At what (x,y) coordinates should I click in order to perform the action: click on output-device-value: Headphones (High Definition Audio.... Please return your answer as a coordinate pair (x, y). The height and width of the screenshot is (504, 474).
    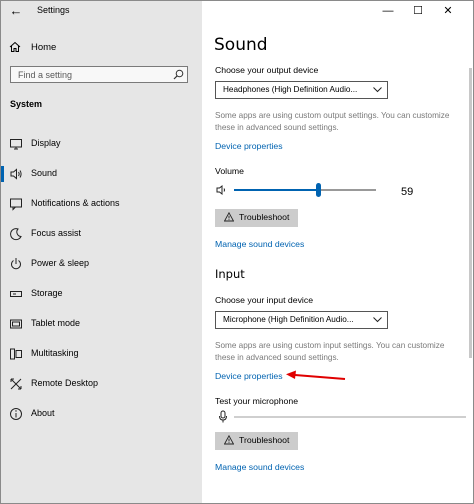
    Looking at the image, I should click on (290, 89).